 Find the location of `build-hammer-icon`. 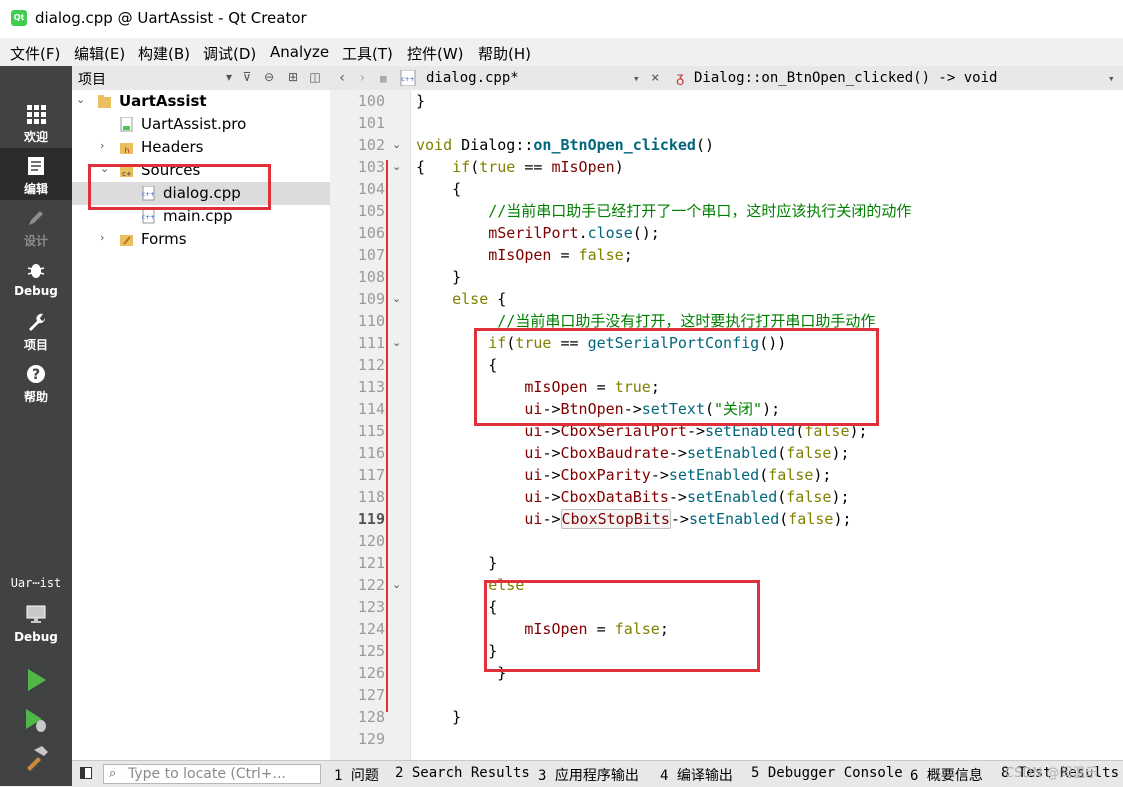

build-hammer-icon is located at coordinates (36, 758).